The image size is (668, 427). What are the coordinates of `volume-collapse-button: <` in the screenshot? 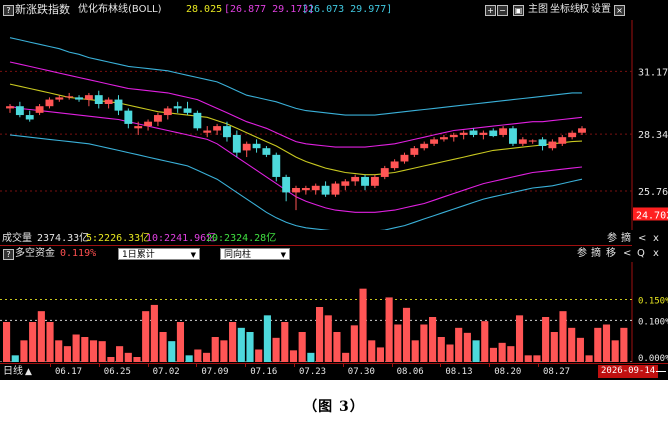 It's located at (642, 239).